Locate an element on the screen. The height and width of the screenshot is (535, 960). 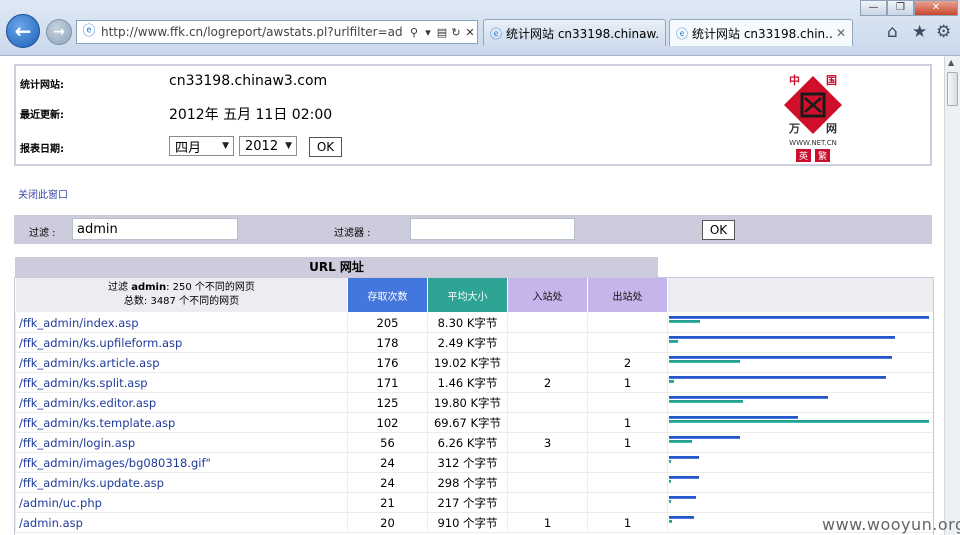
logo-char: 网 is located at coordinates (831, 128).